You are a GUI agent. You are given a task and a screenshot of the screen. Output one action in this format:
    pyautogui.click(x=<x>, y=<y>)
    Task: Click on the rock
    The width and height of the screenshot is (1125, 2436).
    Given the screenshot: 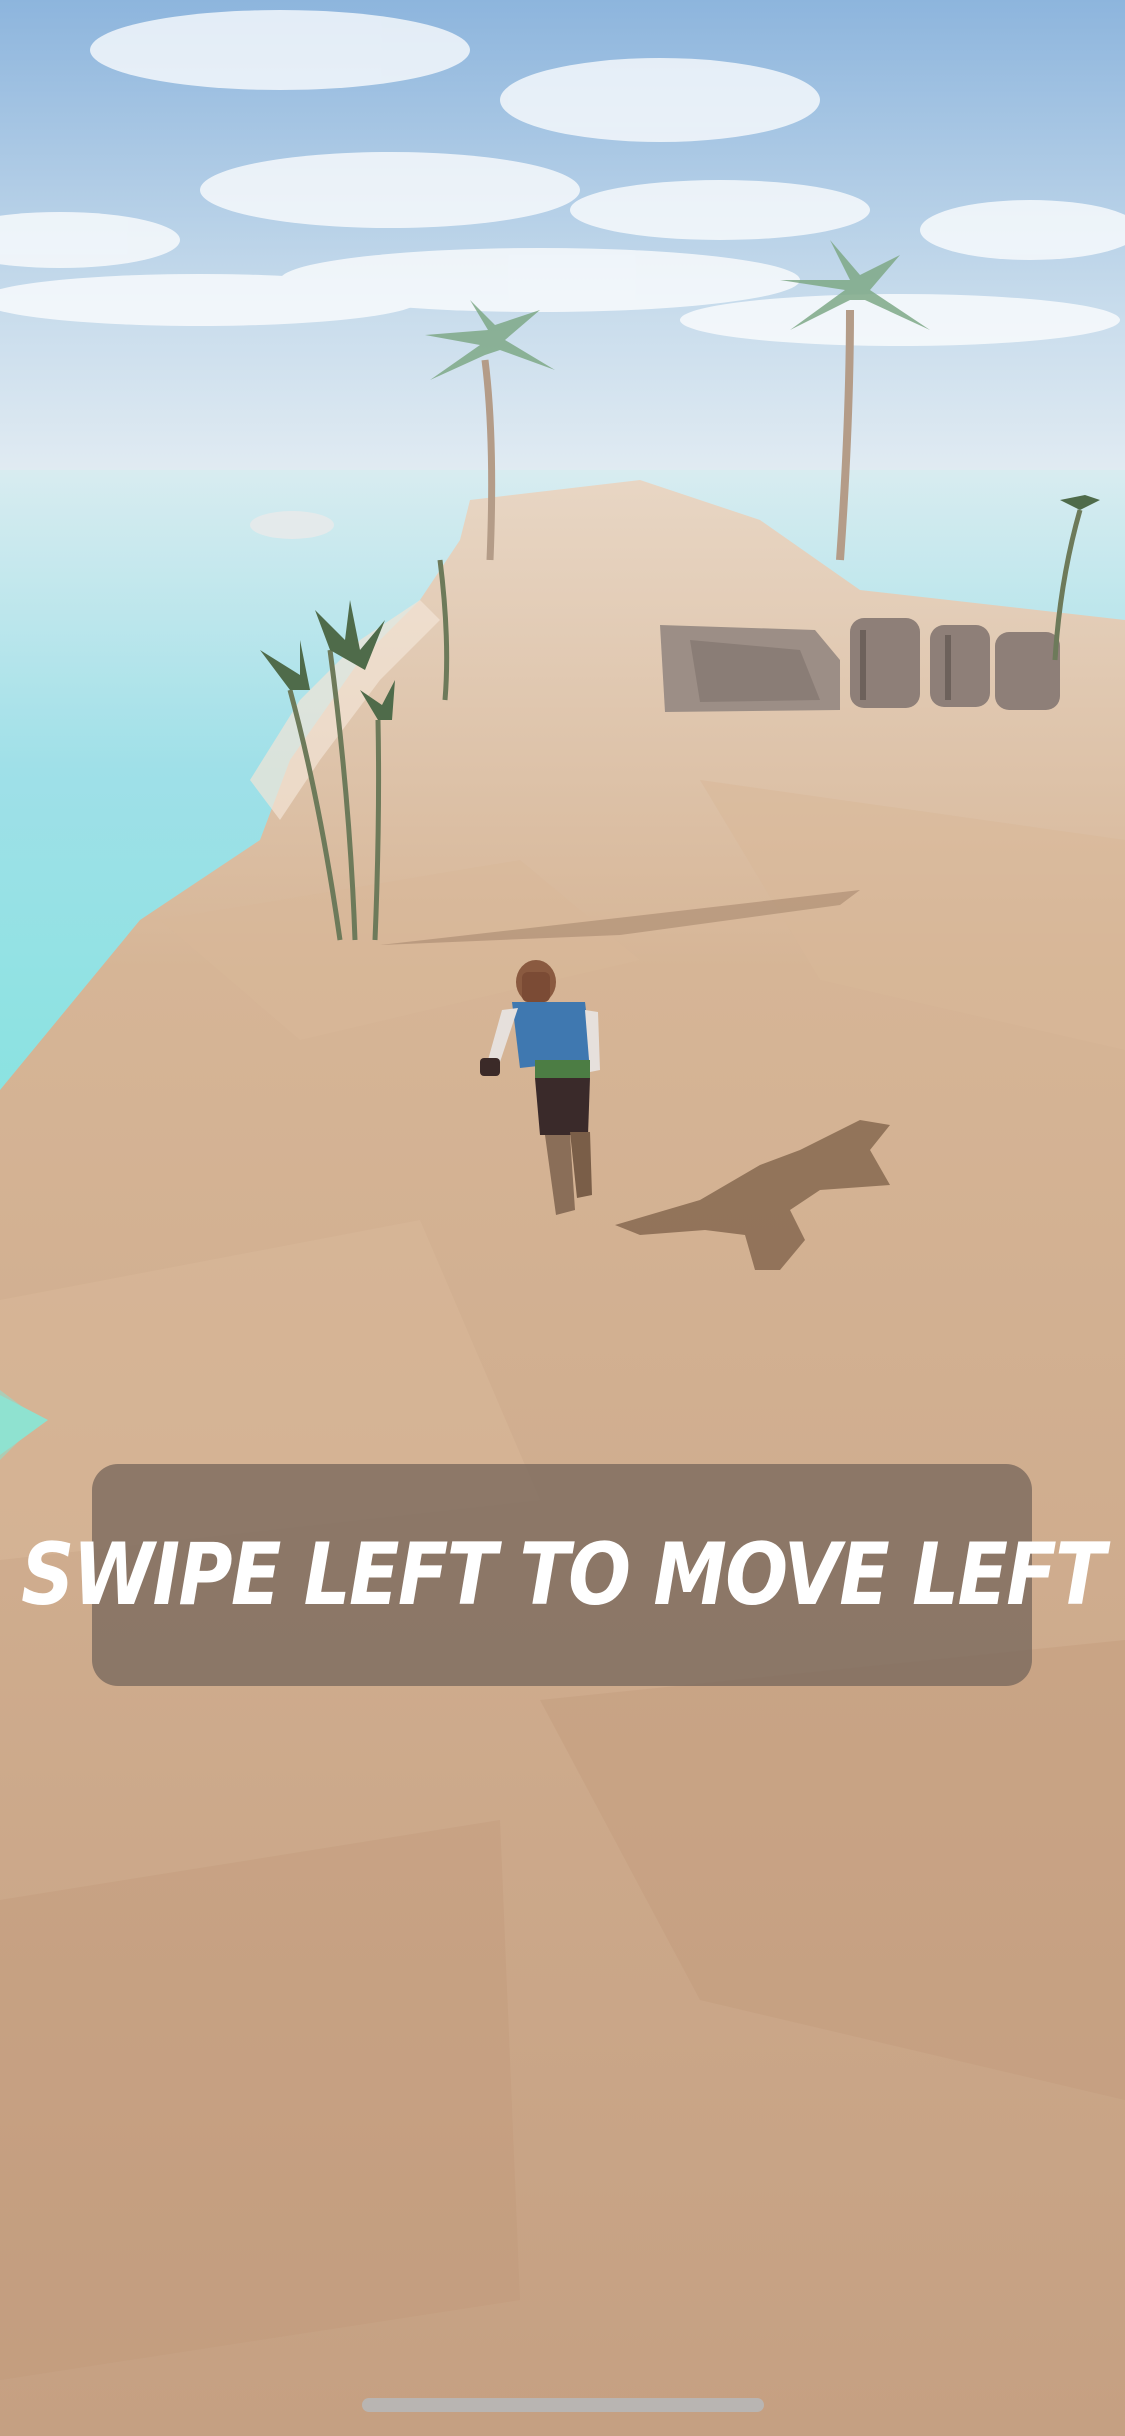 What is the action you would take?
    pyautogui.click(x=750, y=668)
    